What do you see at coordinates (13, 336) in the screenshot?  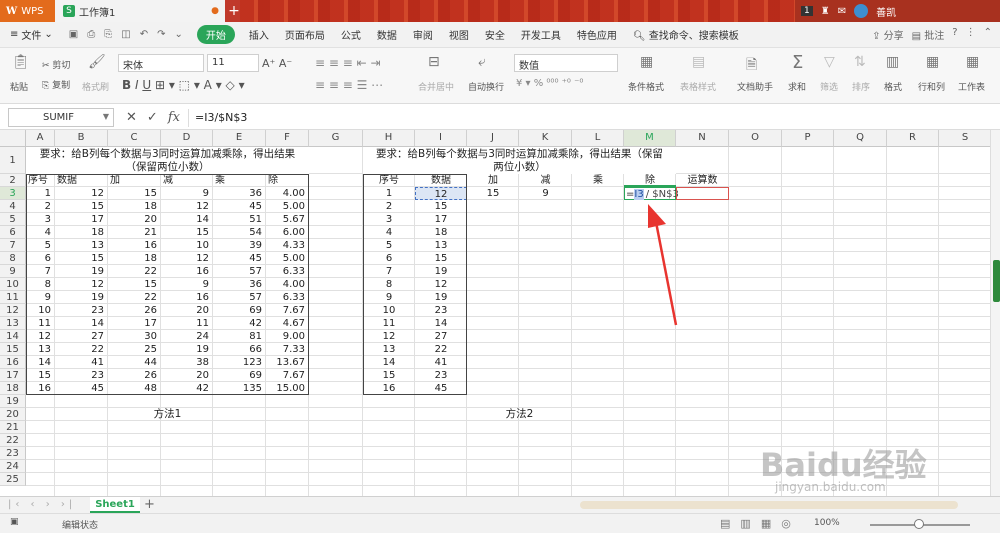 I see `row-header-14: 14` at bounding box center [13, 336].